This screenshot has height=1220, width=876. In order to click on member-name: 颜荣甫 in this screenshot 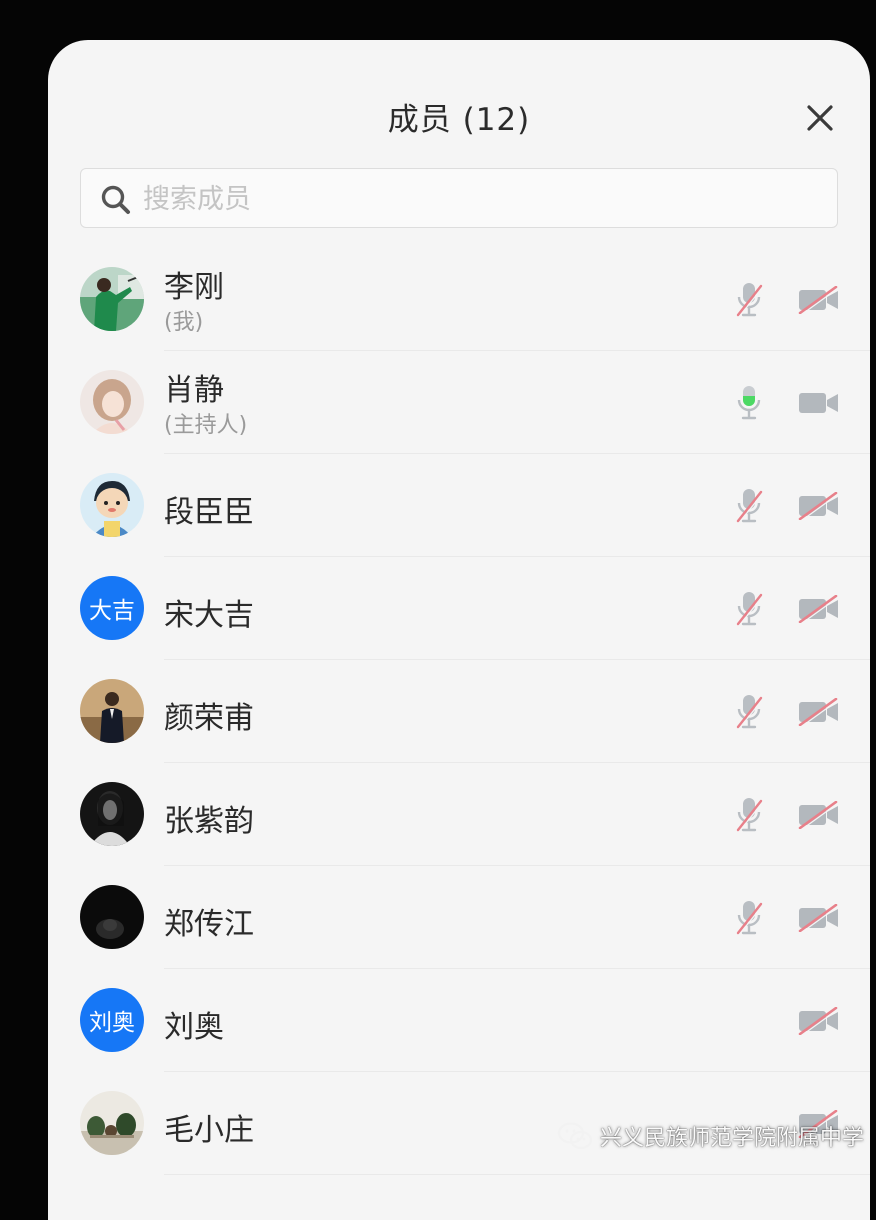, I will do `click(209, 718)`.